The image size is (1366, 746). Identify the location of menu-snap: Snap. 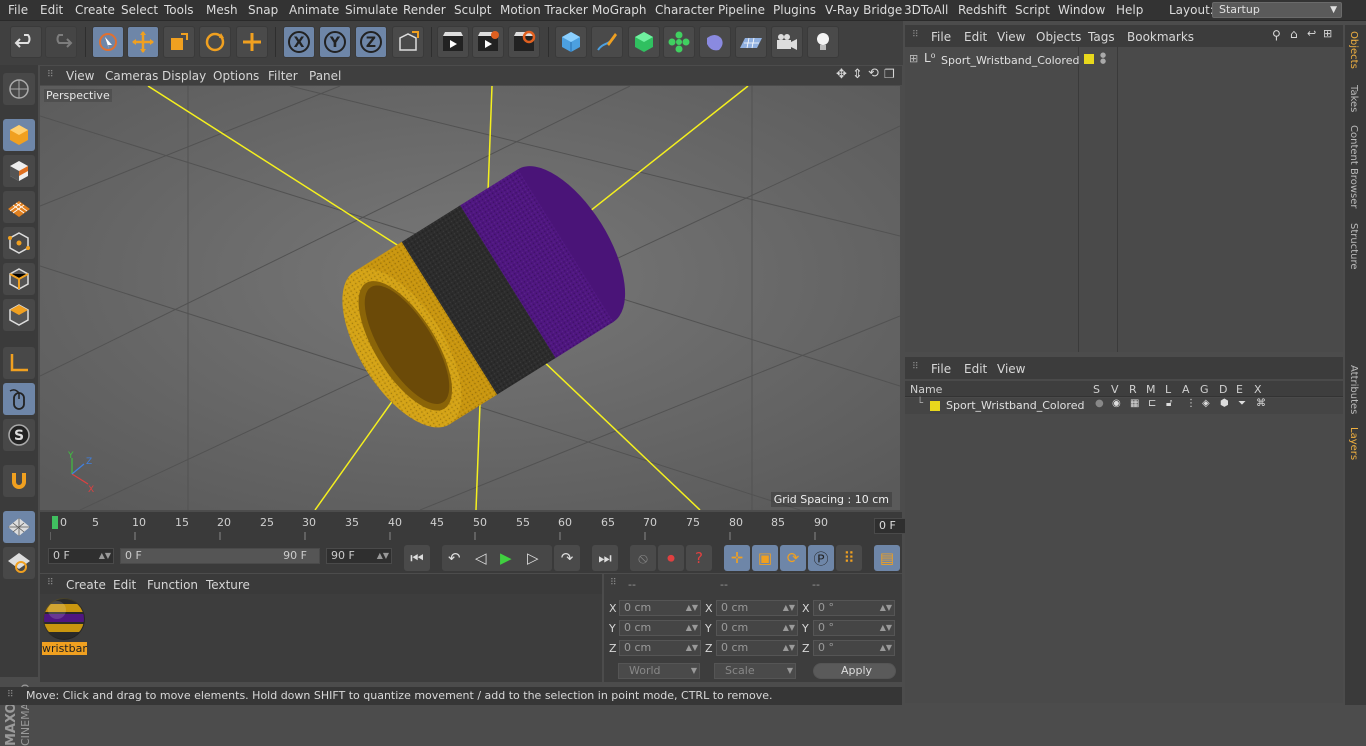
(263, 10).